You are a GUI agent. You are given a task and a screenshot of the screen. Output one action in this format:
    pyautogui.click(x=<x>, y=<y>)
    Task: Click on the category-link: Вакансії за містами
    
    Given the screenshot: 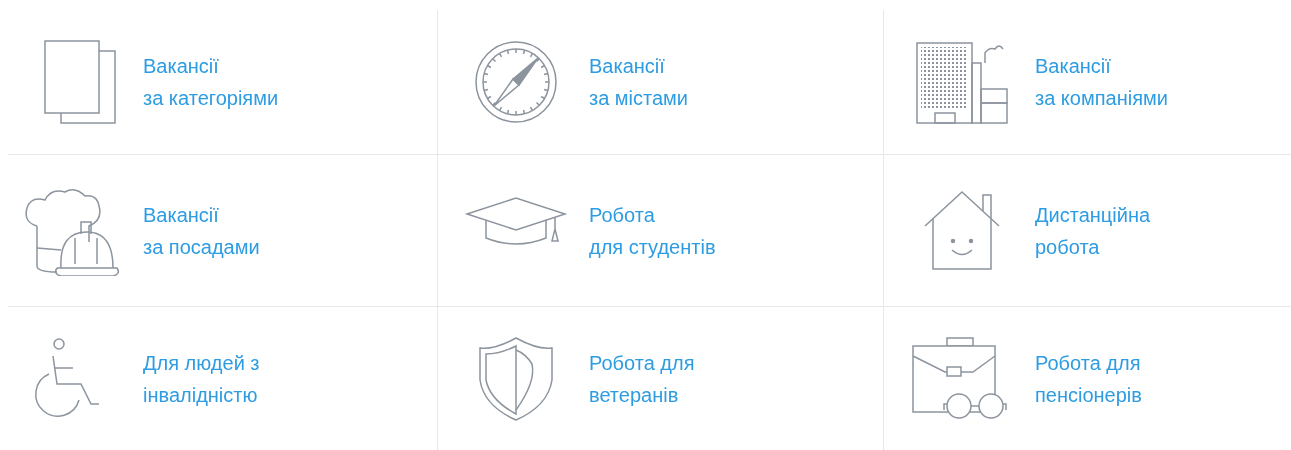 What is the action you would take?
    pyautogui.click(x=639, y=82)
    